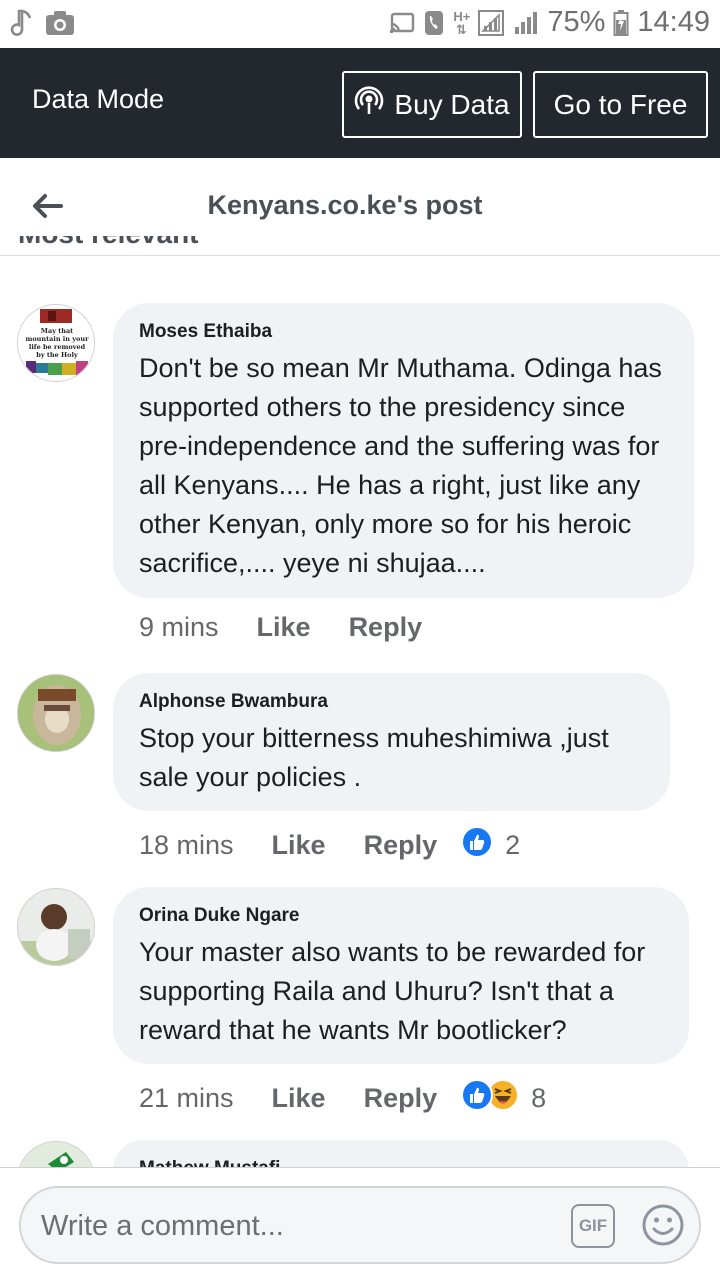 The image size is (720, 1280). I want to click on reaction-count: 2, so click(513, 845).